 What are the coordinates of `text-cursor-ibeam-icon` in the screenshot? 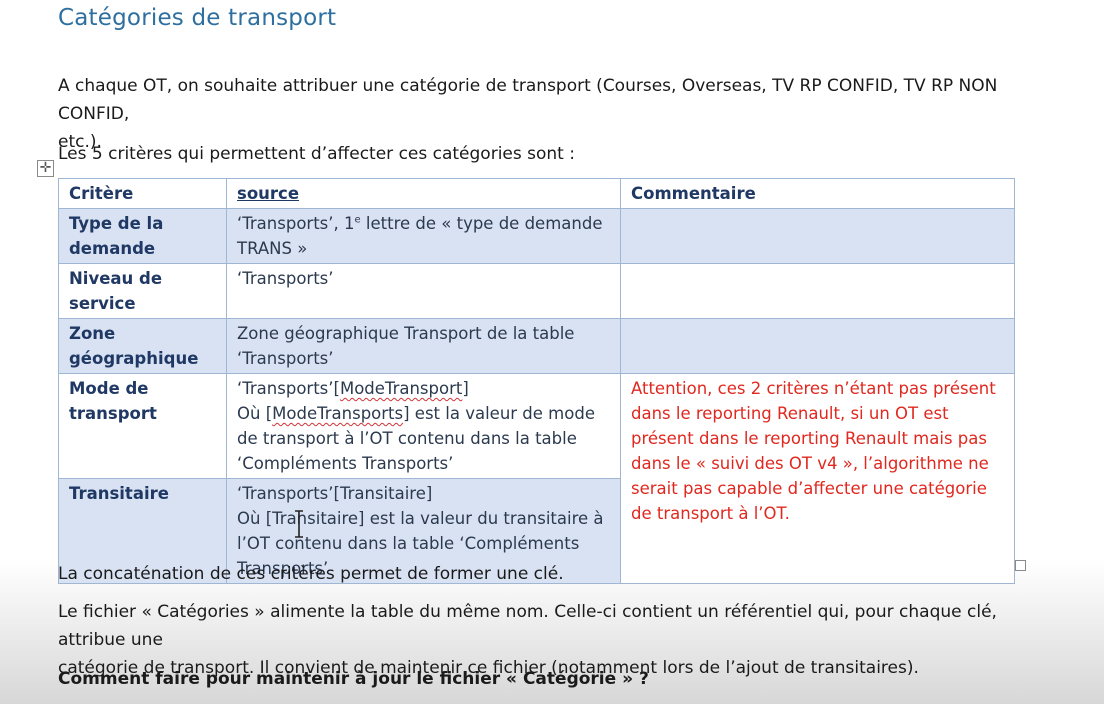 It's located at (299, 524).